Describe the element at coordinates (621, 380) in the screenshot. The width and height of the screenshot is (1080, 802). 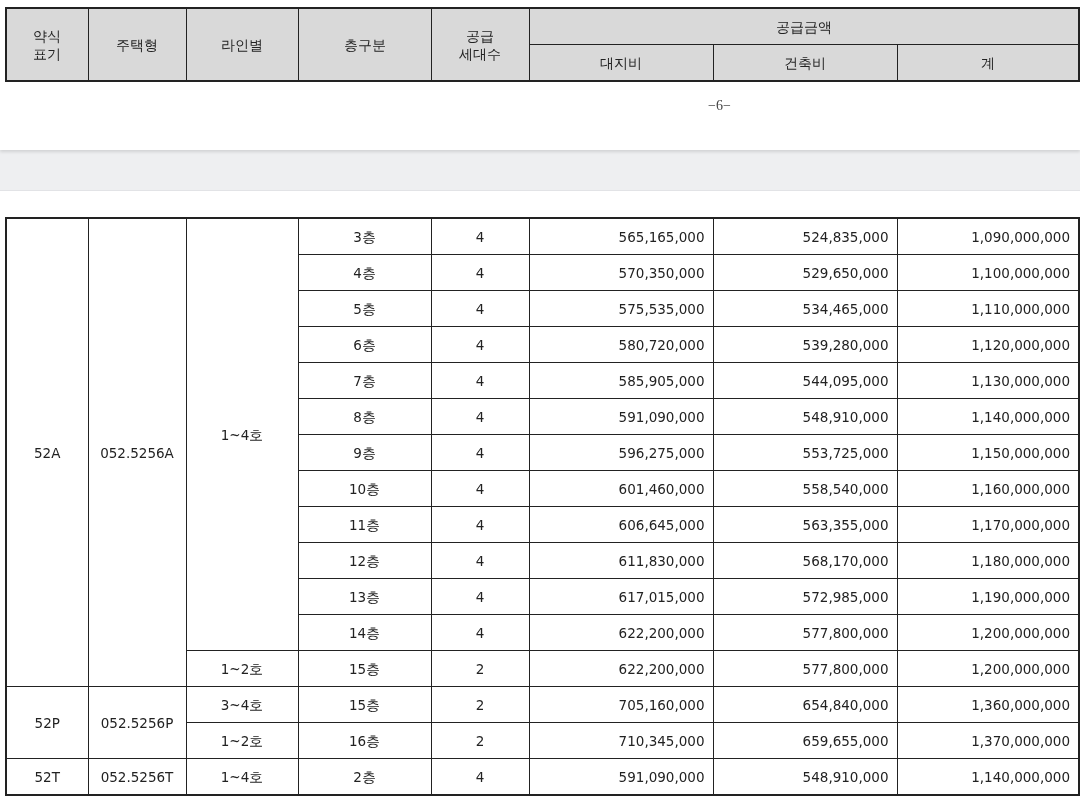
I see `table-cell: 585,905,000` at that location.